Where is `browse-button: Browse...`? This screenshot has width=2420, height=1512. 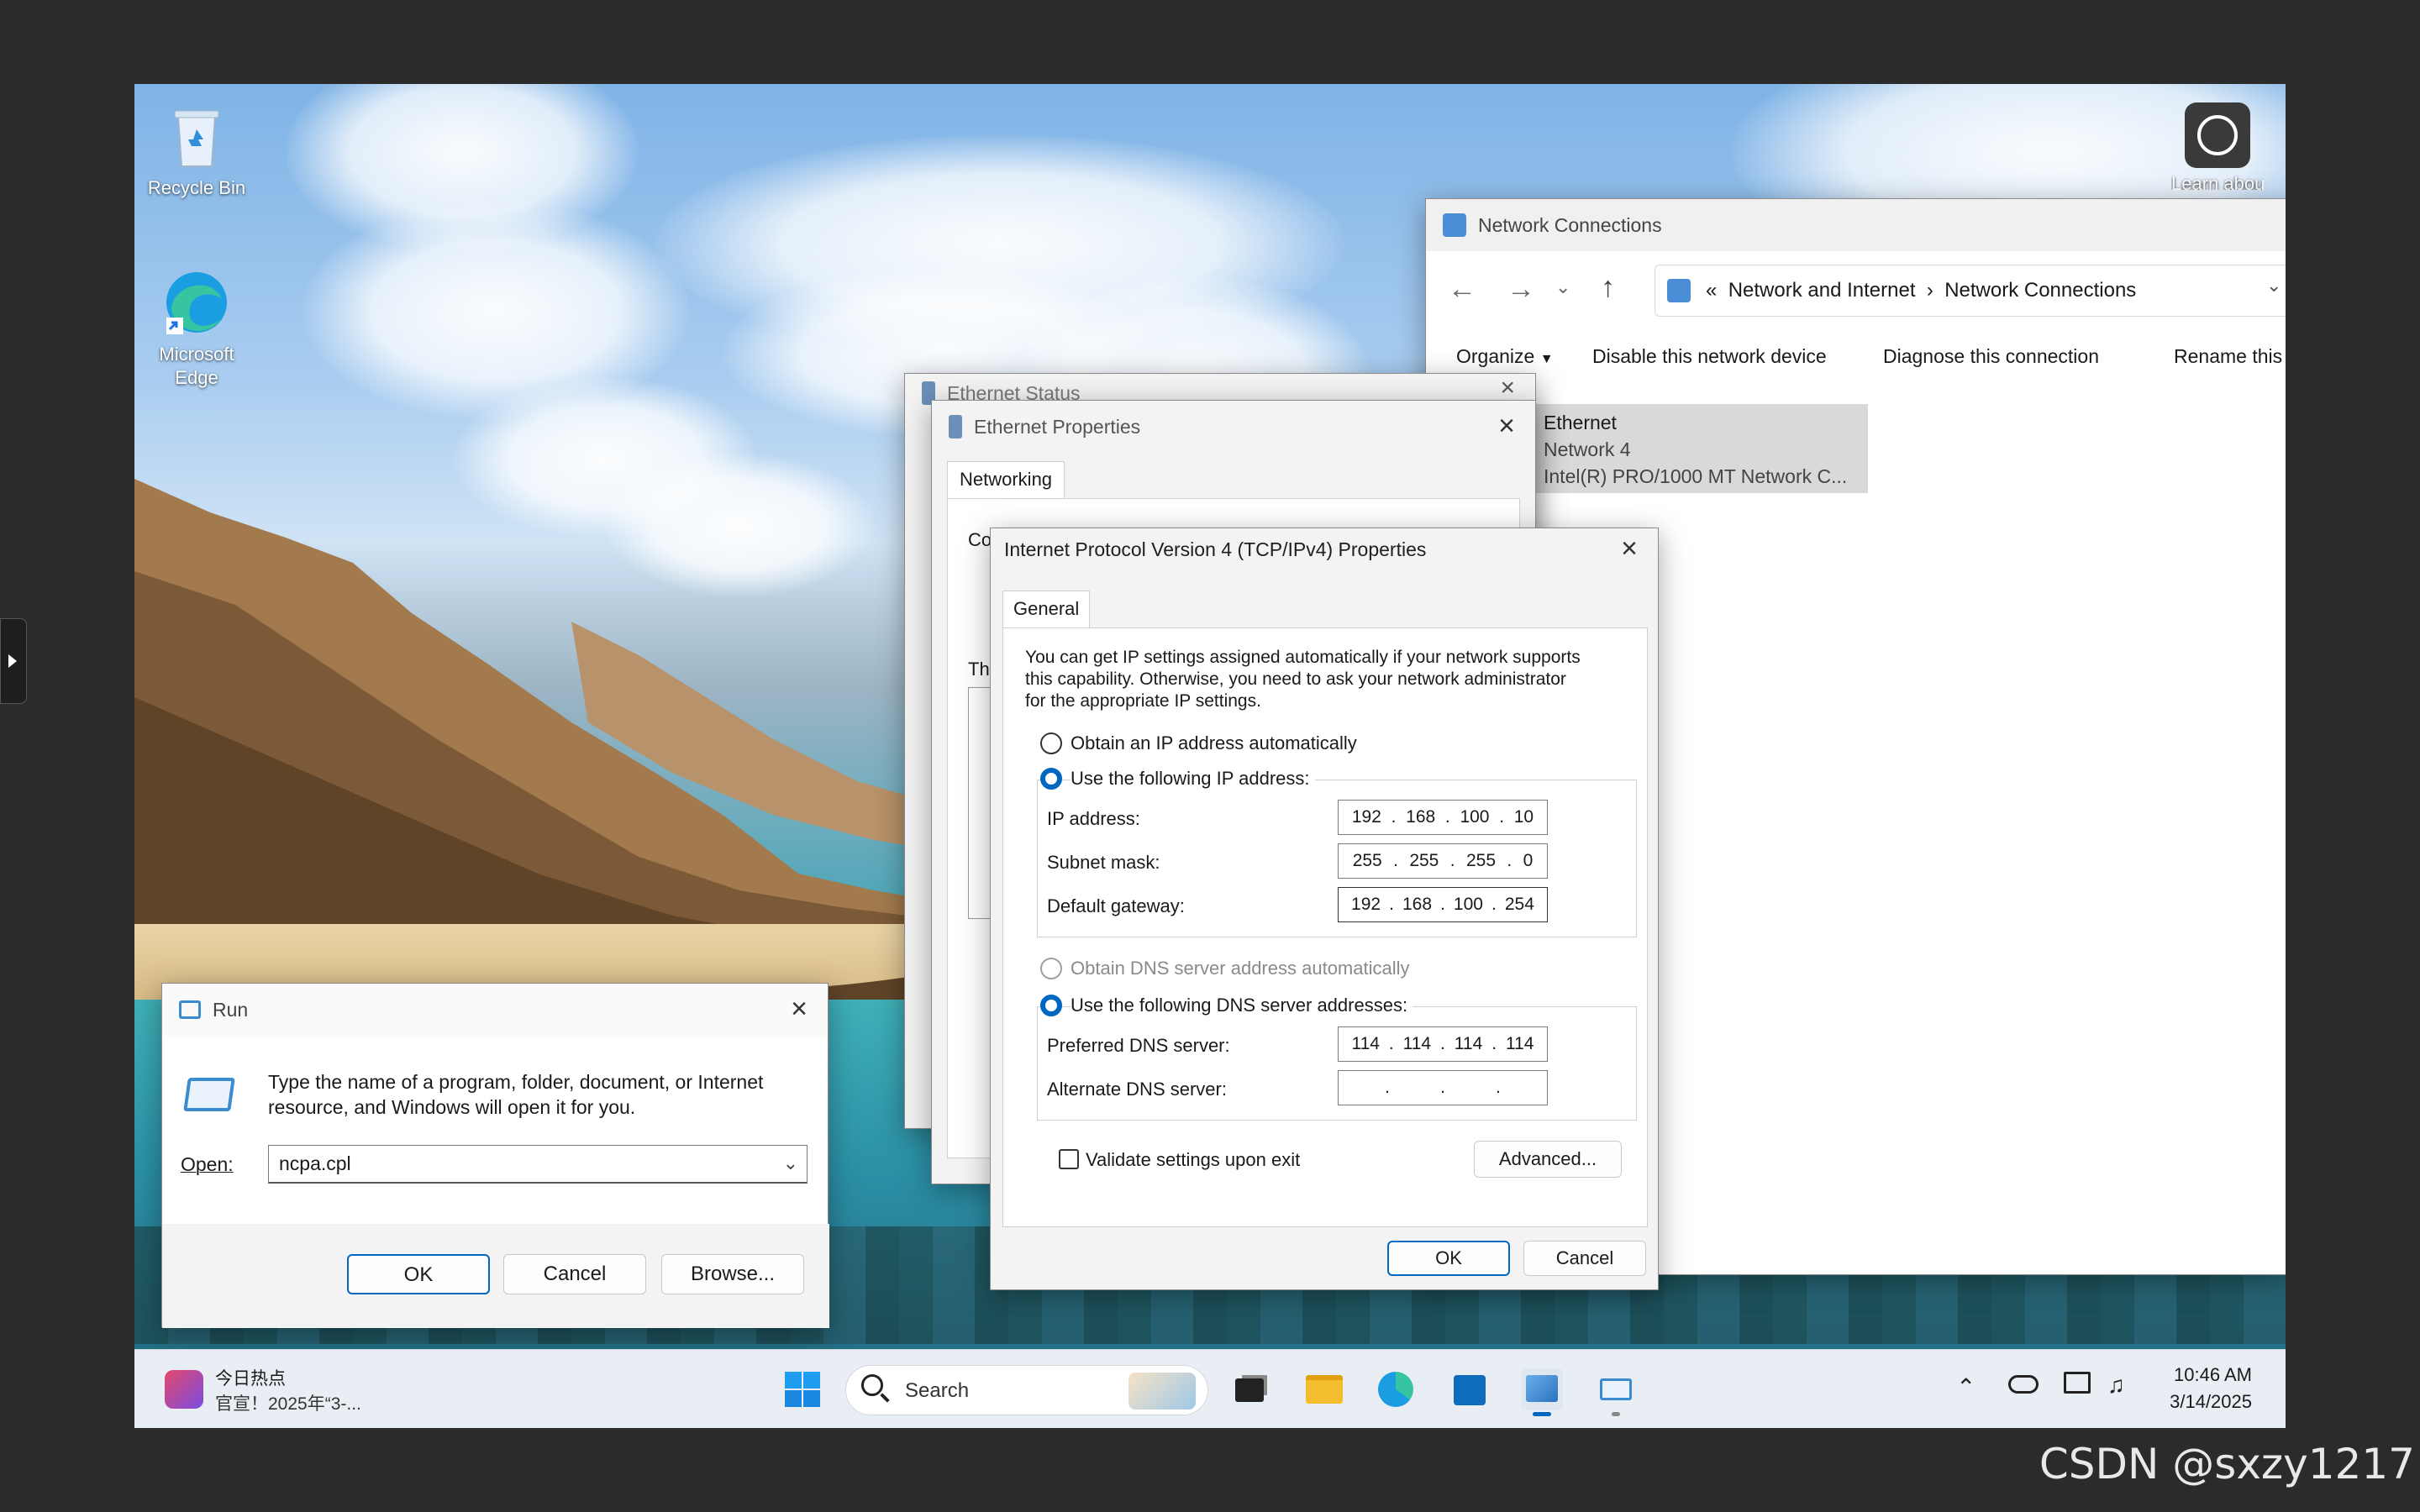 browse-button: Browse... is located at coordinates (733, 1274).